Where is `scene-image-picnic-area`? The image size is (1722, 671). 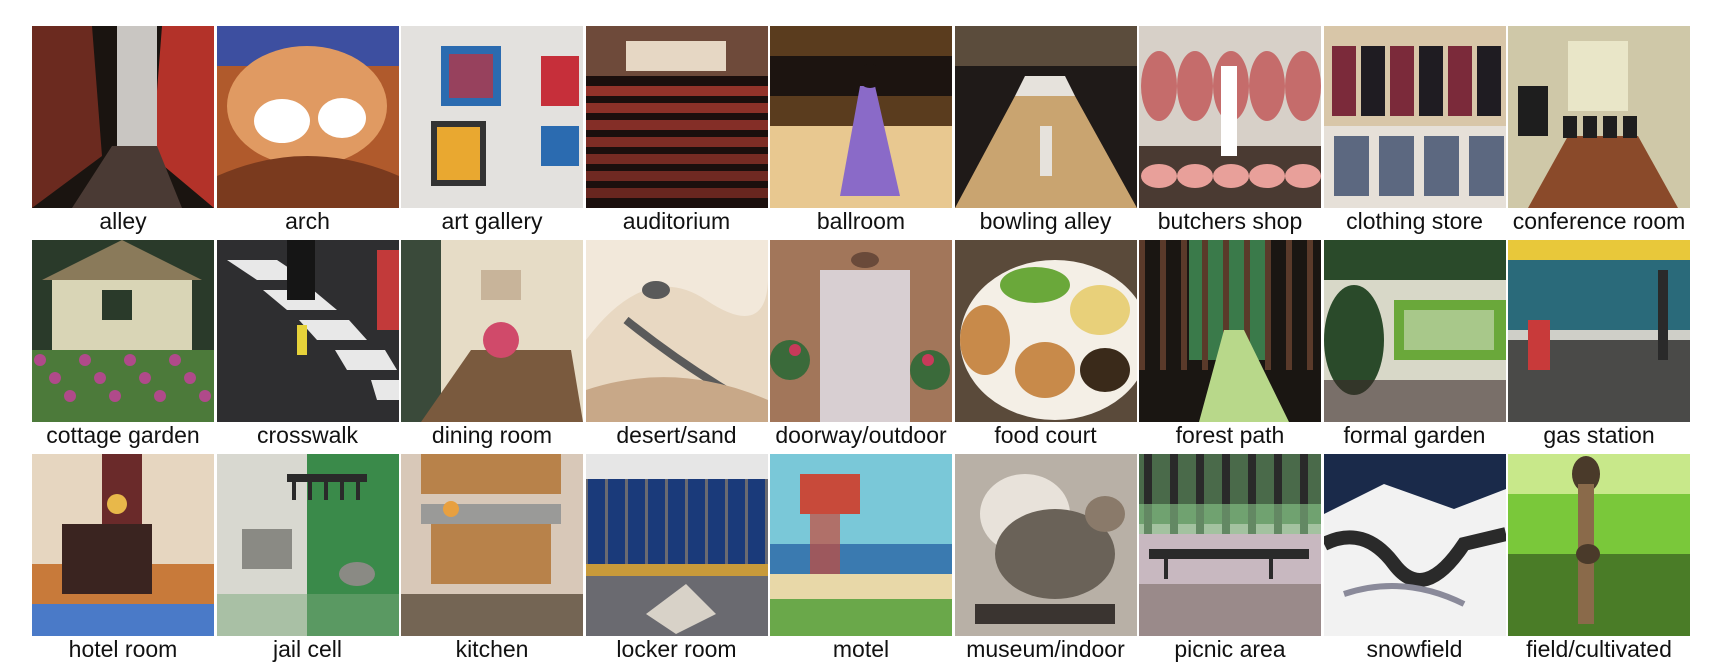
scene-image-picnic-area is located at coordinates (1230, 545).